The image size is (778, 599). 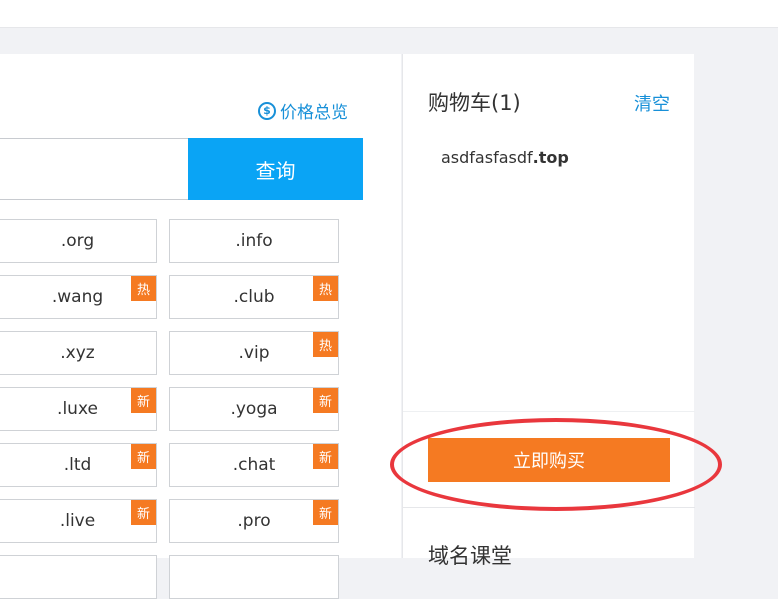 I want to click on tld-option-live: .live 新, so click(x=78, y=521).